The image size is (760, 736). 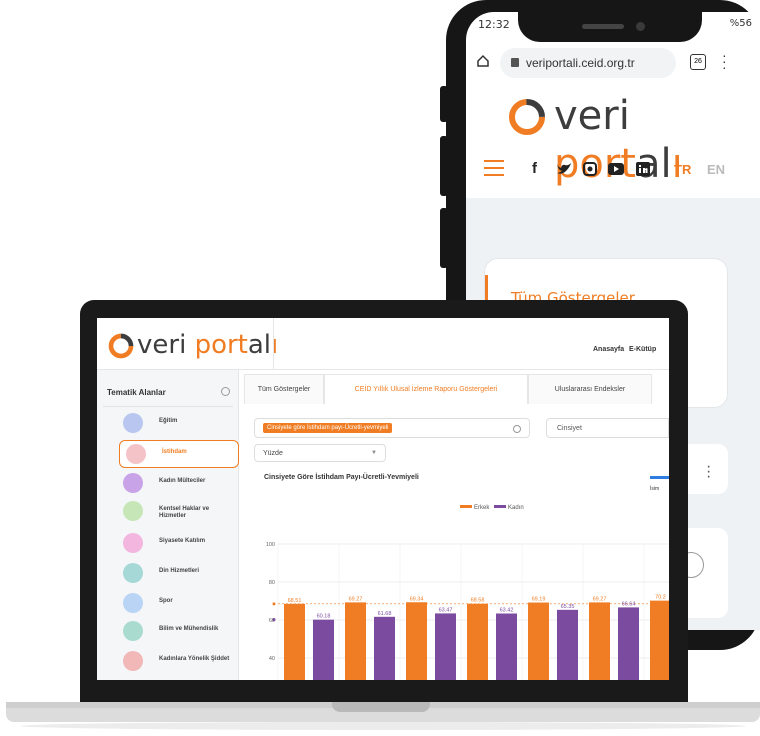 What do you see at coordinates (417, 599) in the screenshot?
I see `bar-value-label: 69.34` at bounding box center [417, 599].